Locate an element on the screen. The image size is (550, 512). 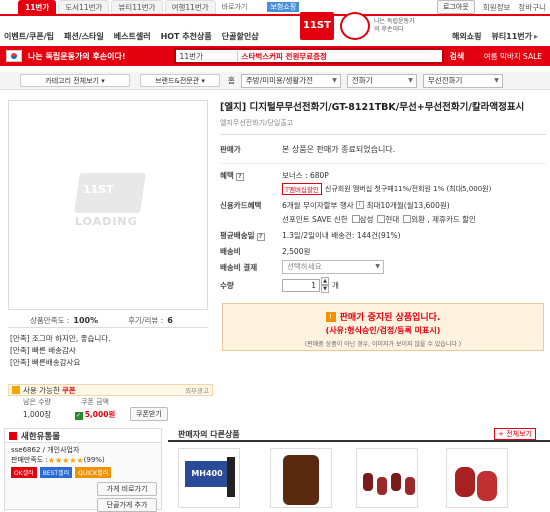
checkbox-samsung is located at coordinates (355, 219).